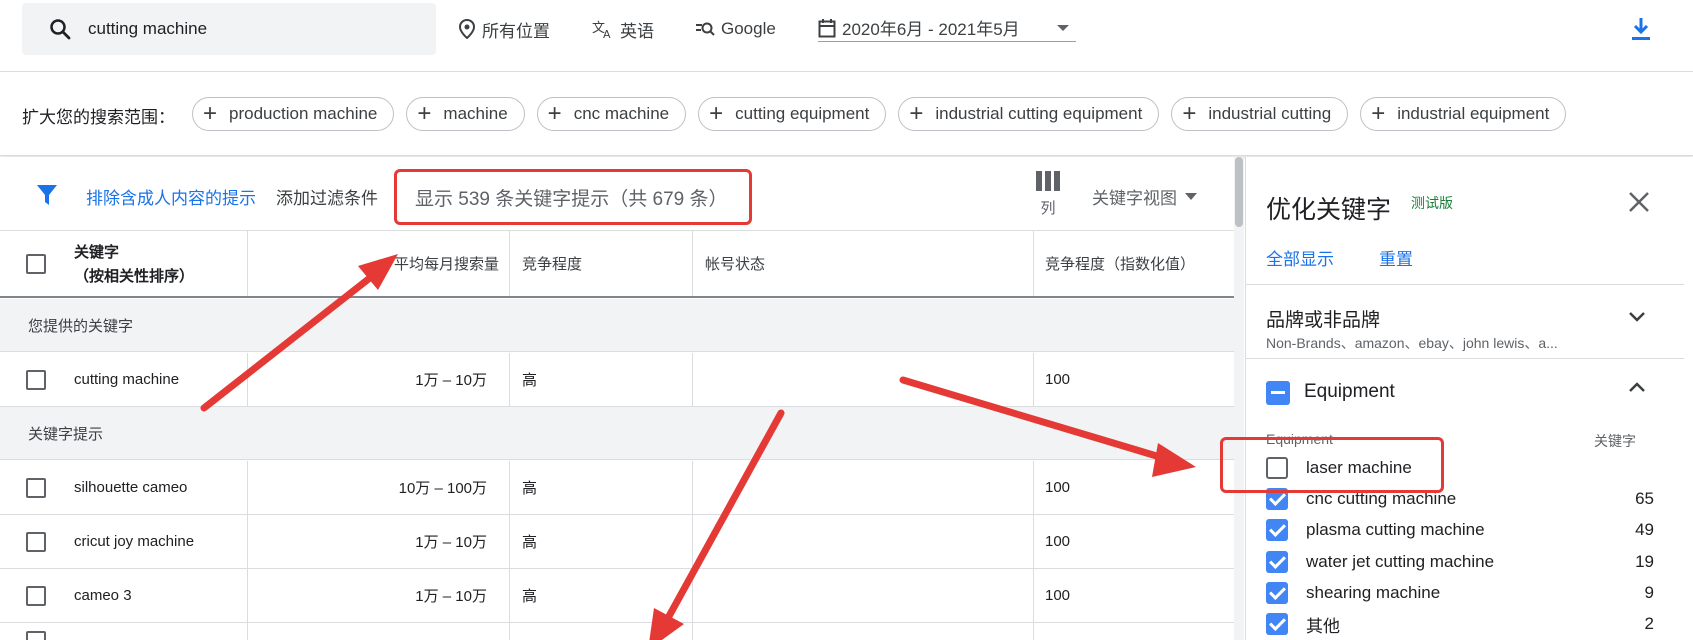 The height and width of the screenshot is (640, 1693). Describe the element at coordinates (1463, 114) in the screenshot. I see `chip-industrial-equipment: + industrial equipment` at that location.